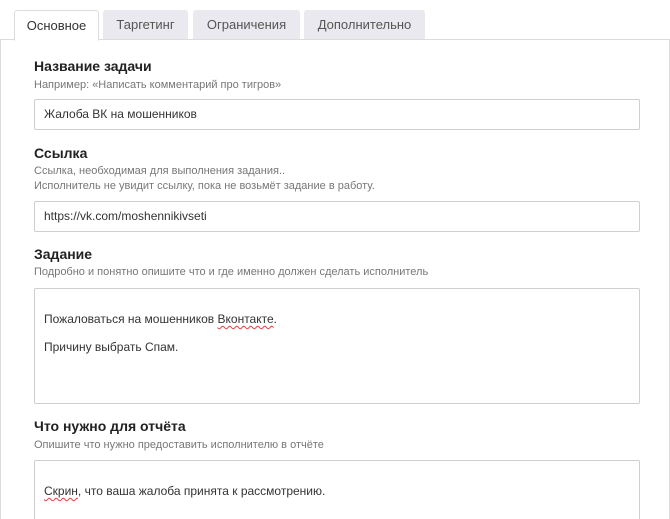 This screenshot has width=670, height=519. Describe the element at coordinates (61, 153) in the screenshot. I see `link-label: Ссылка` at that location.